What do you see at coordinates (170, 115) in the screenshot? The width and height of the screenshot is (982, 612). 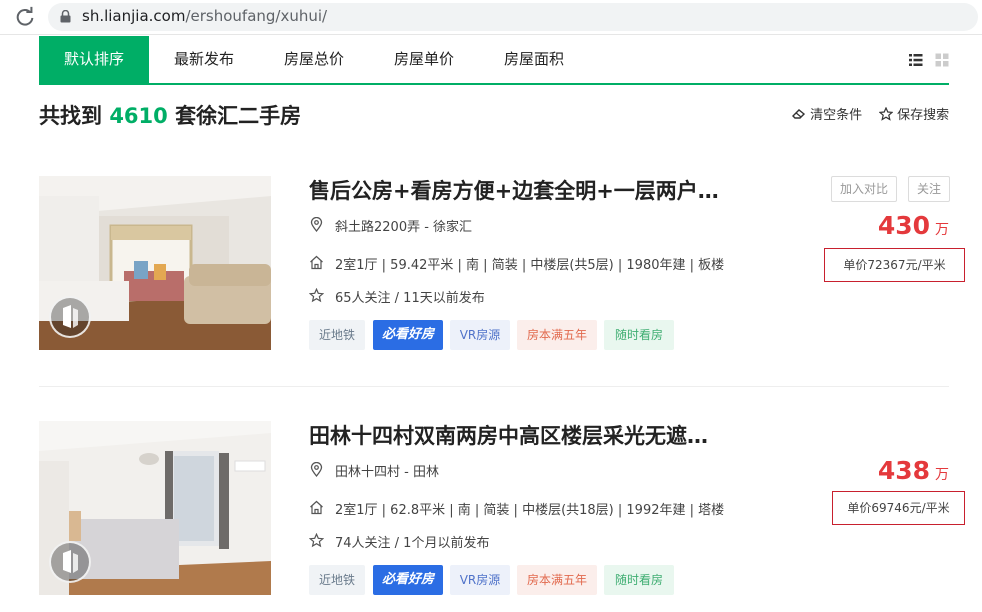 I see `result-count-heading: 共找到 4610 套徐汇二手房` at bounding box center [170, 115].